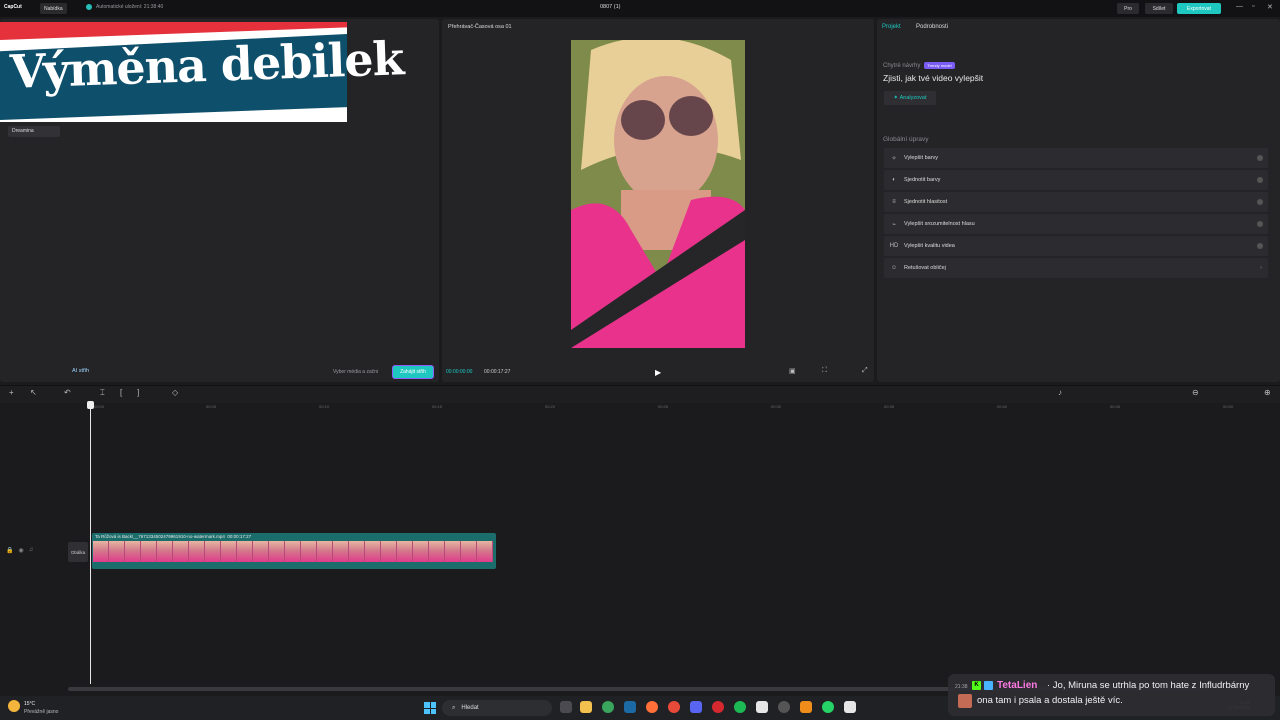 The width and height of the screenshot is (1280, 720). I want to click on menu-button: Nabídka, so click(53, 8).